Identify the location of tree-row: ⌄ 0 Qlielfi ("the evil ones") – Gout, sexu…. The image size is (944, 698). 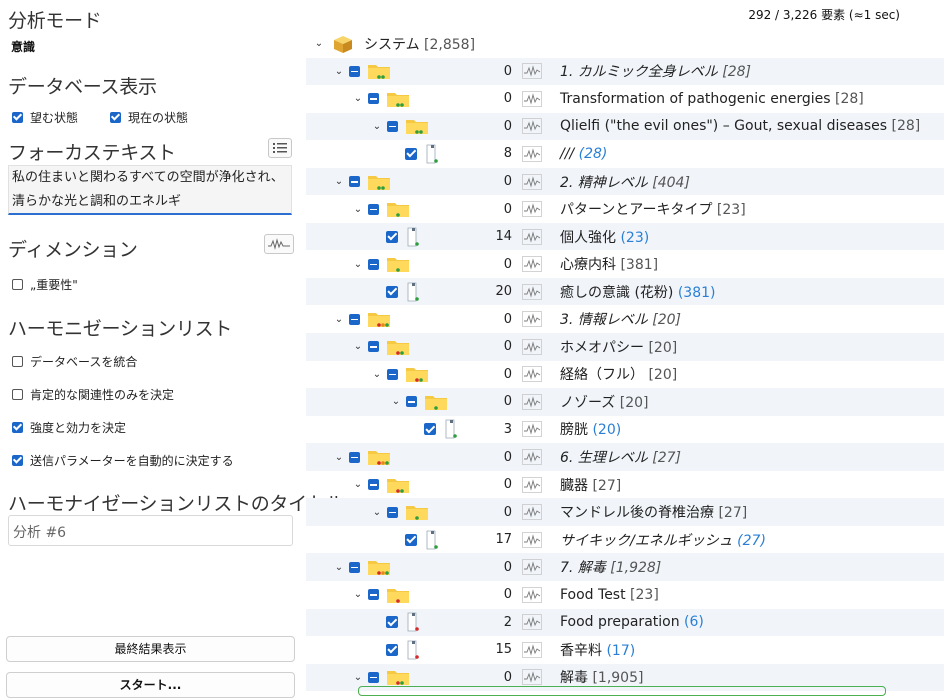
(625, 126).